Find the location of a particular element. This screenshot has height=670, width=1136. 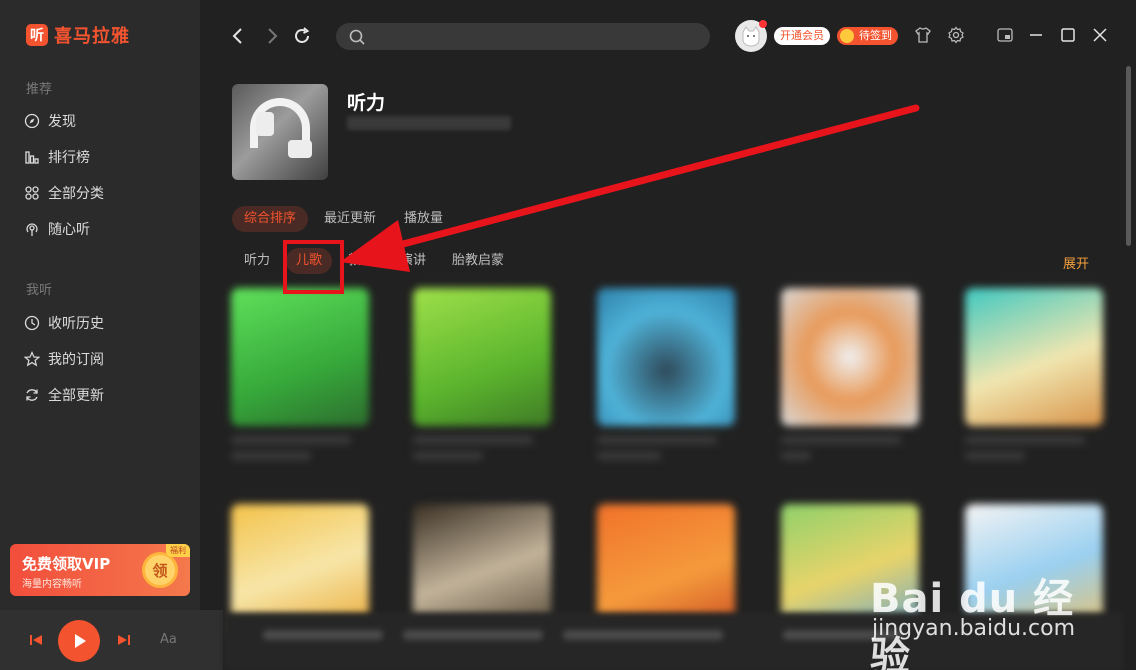

sidebar-item-categories: 全部分类 is located at coordinates (64, 193).